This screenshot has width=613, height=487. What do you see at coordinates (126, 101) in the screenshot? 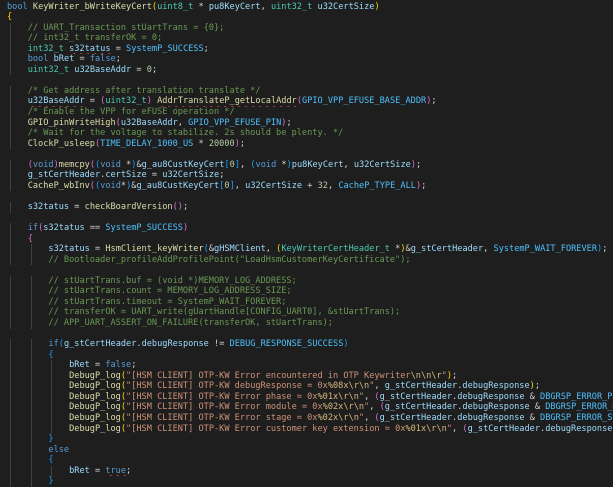
I see `code-token: uint32_t` at bounding box center [126, 101].